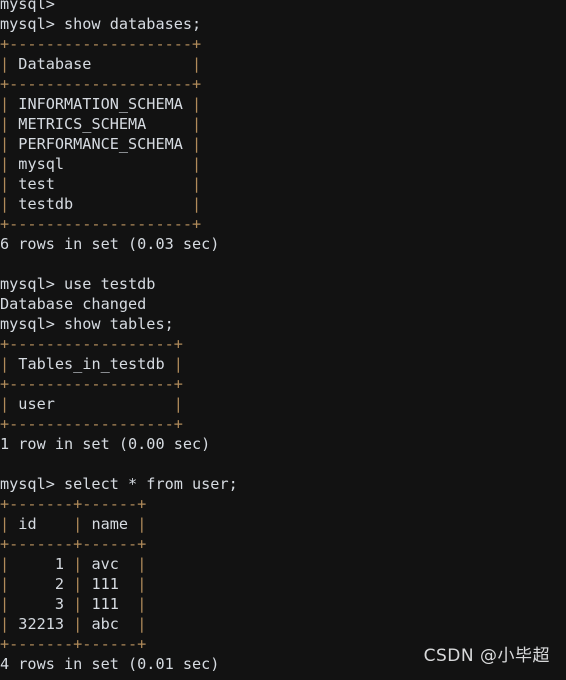 This screenshot has height=680, width=566. Describe the element at coordinates (283, 564) in the screenshot. I see `terminal-line: | 1 | avc |` at that location.